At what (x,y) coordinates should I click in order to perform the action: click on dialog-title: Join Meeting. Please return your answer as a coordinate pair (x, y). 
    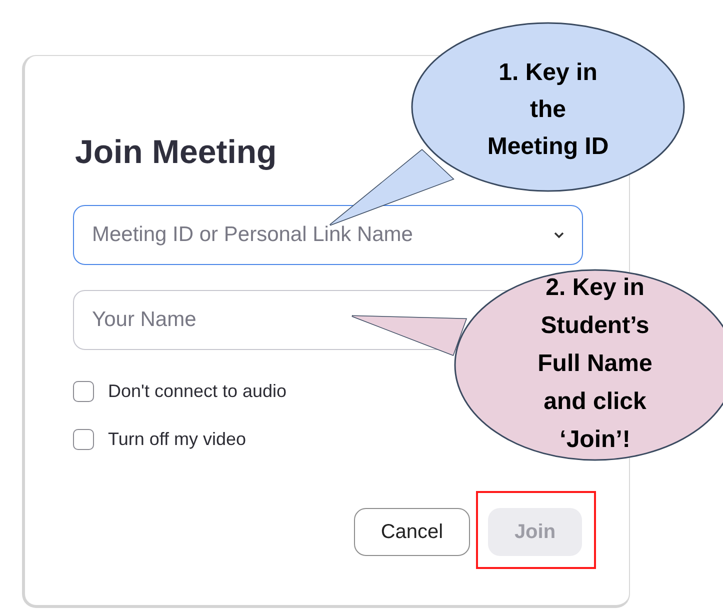
    Looking at the image, I should click on (176, 152).